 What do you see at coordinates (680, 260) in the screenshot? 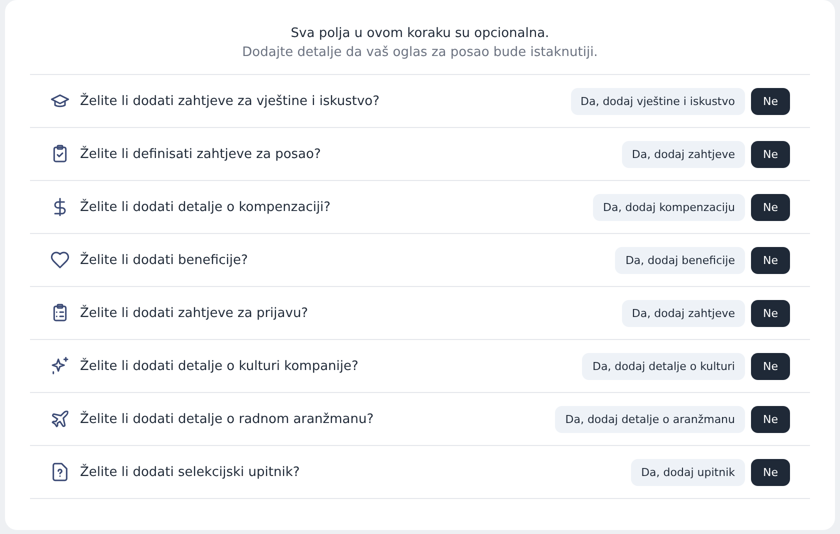
I see `yes-button: Da, dodaj beneficije` at bounding box center [680, 260].